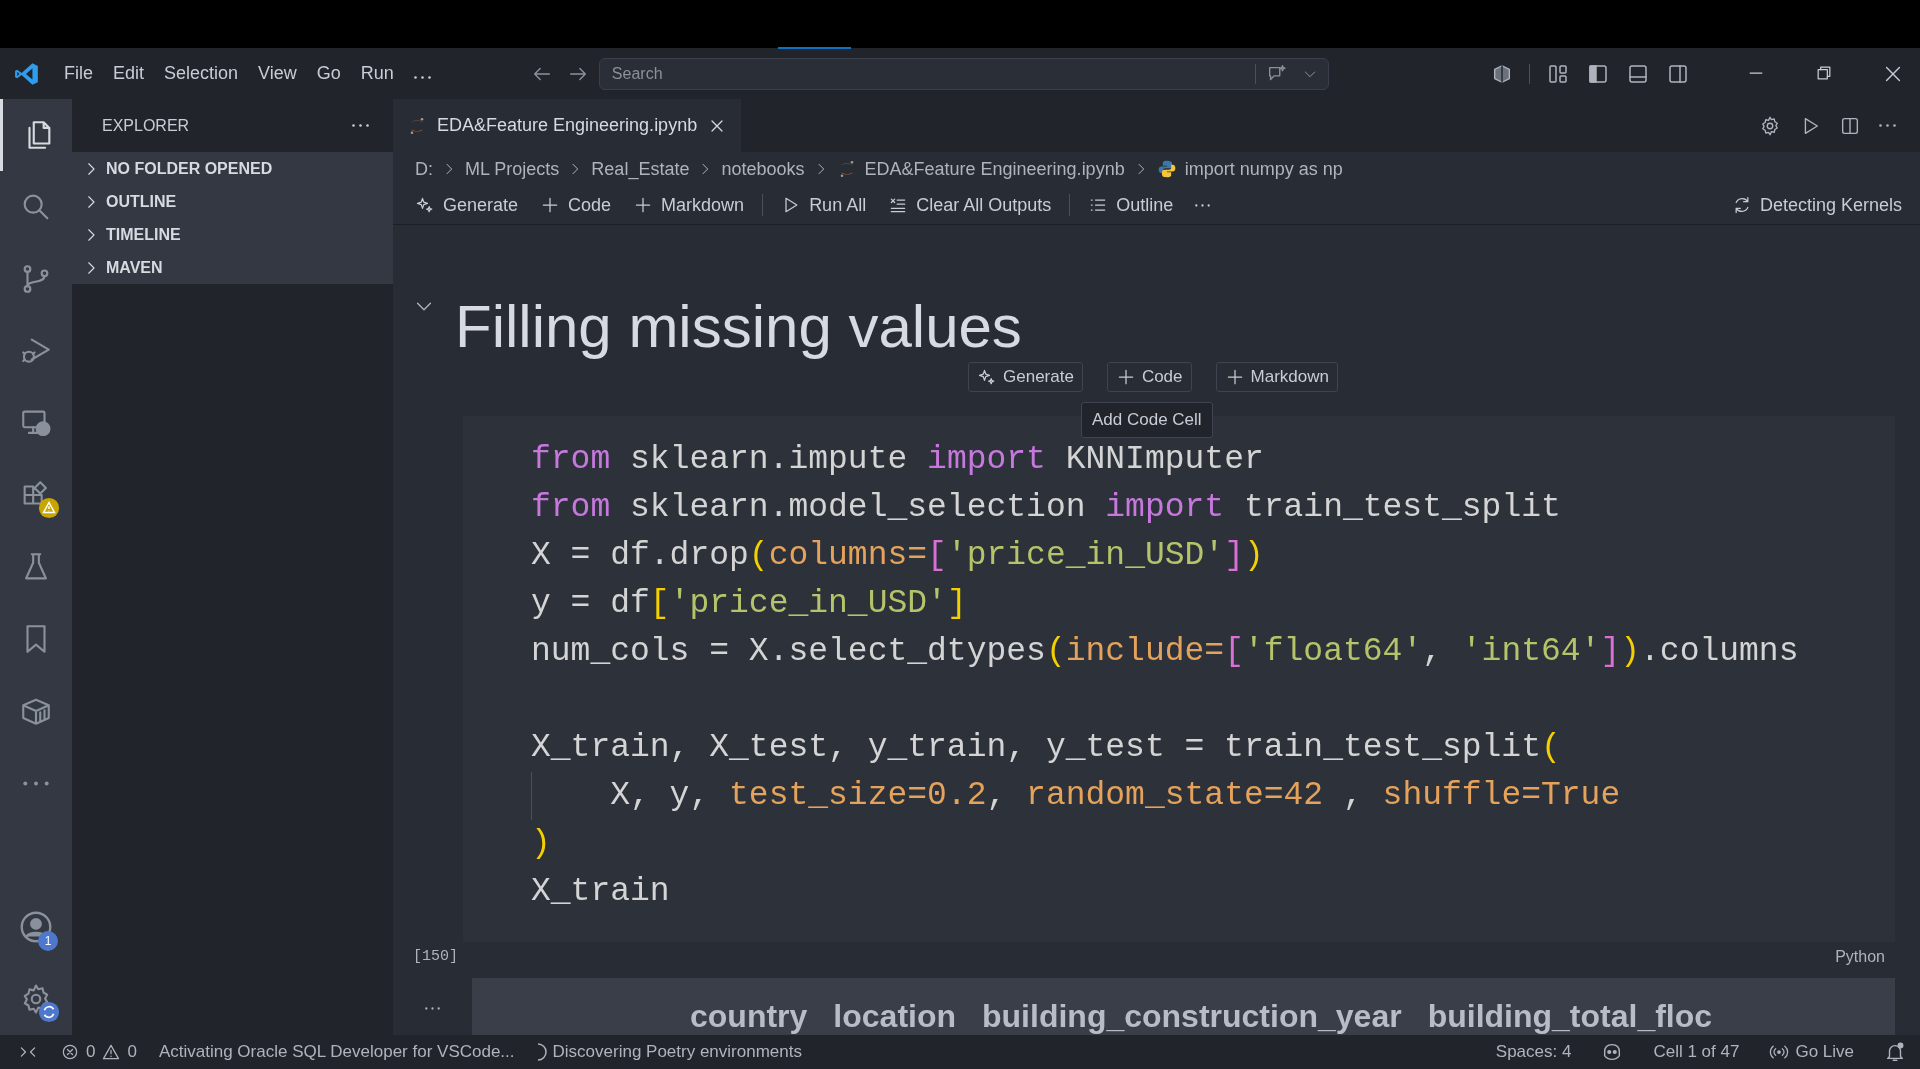  Describe the element at coordinates (898, 460) in the screenshot. I see `code-line: from sklearn.impute import KNNImputer` at that location.